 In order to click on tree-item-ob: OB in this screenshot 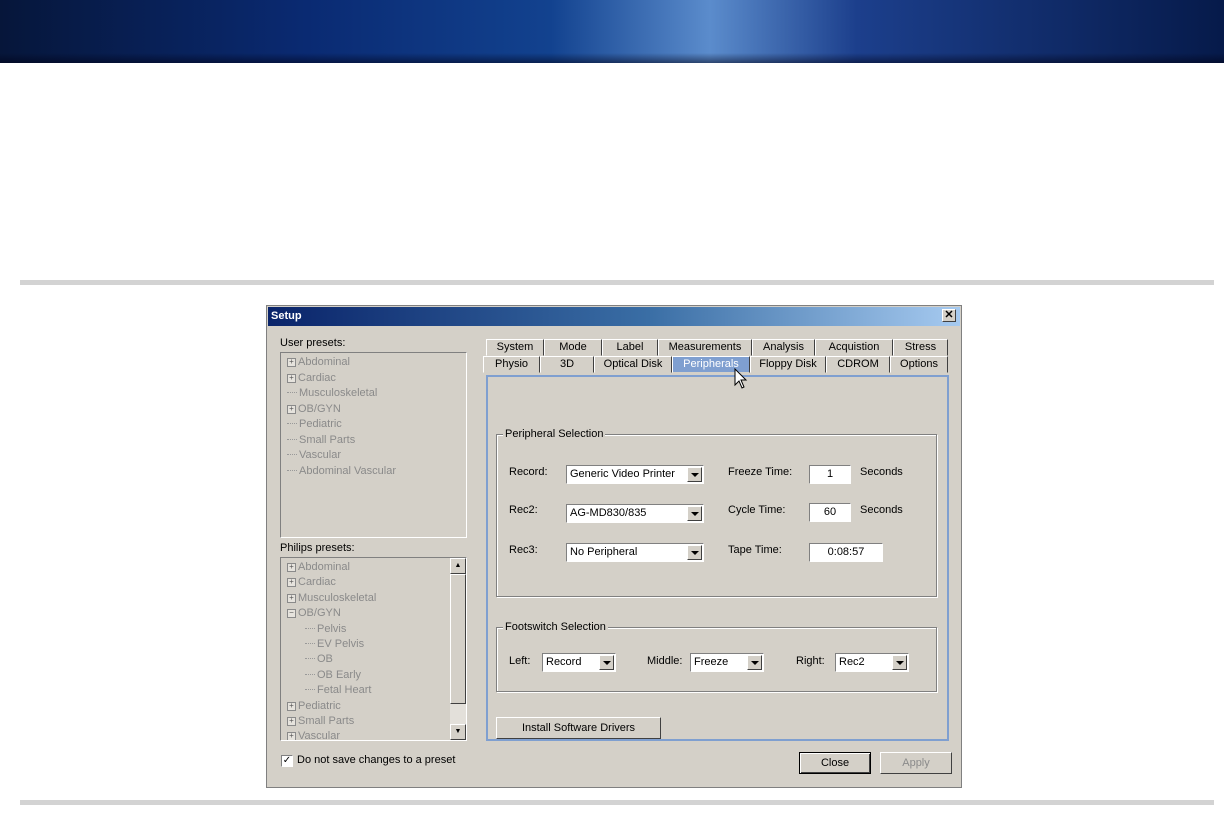, I will do `click(319, 659)`.